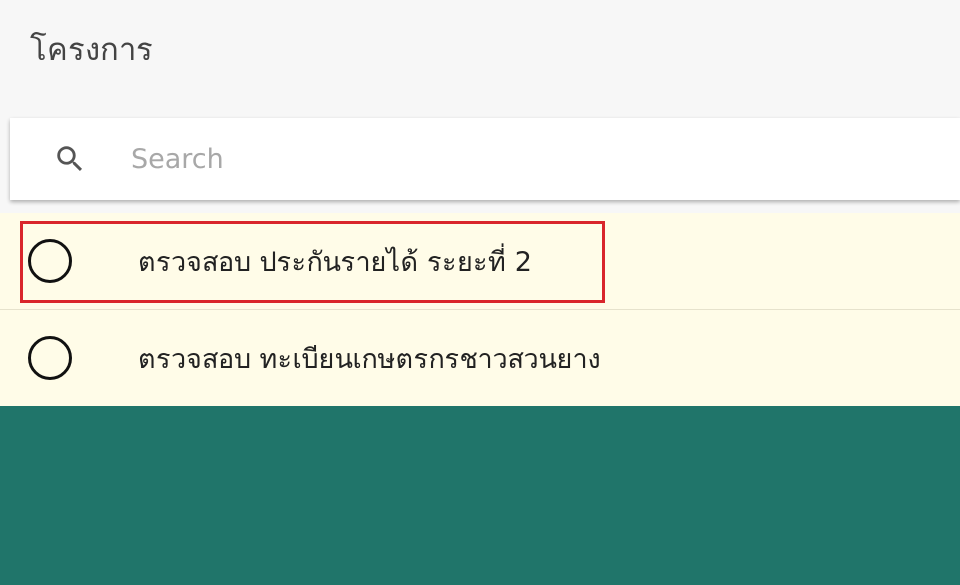  What do you see at coordinates (544, 159) in the screenshot?
I see `search-field: Search` at bounding box center [544, 159].